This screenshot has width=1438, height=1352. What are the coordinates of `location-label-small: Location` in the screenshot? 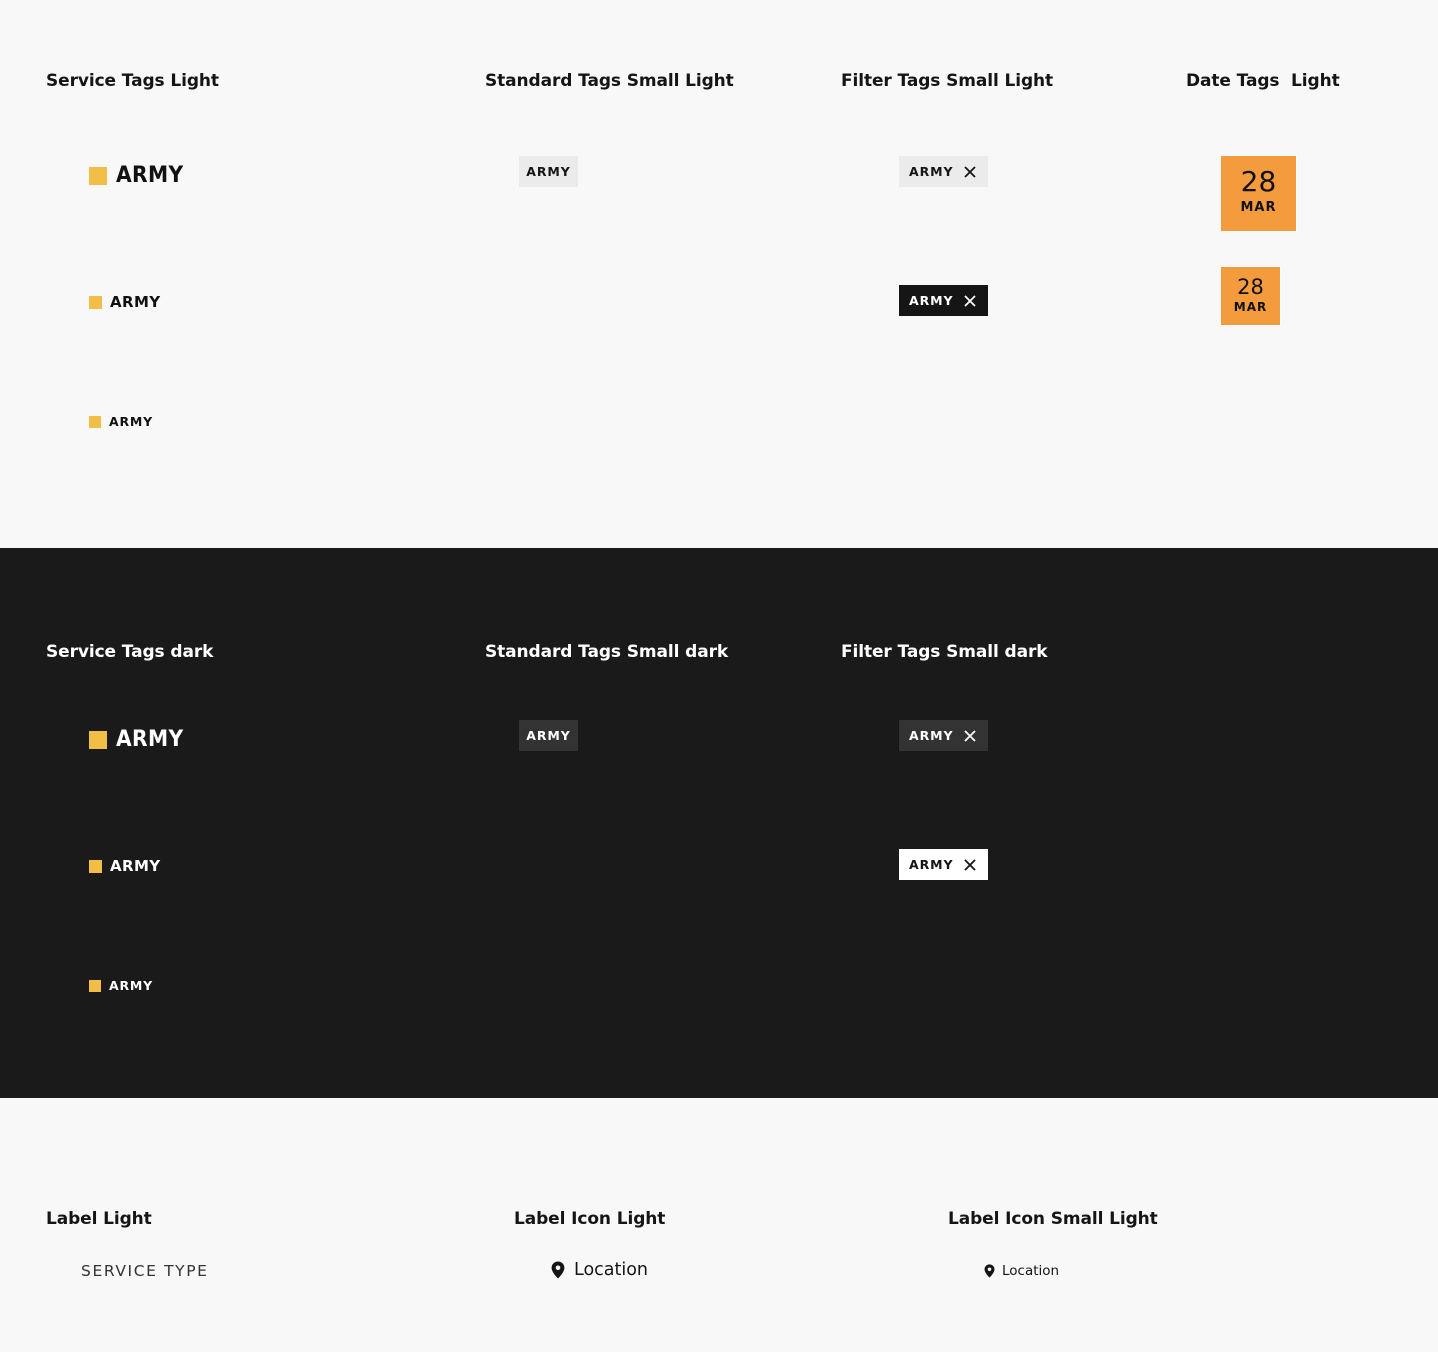 It's located at (1021, 1271).